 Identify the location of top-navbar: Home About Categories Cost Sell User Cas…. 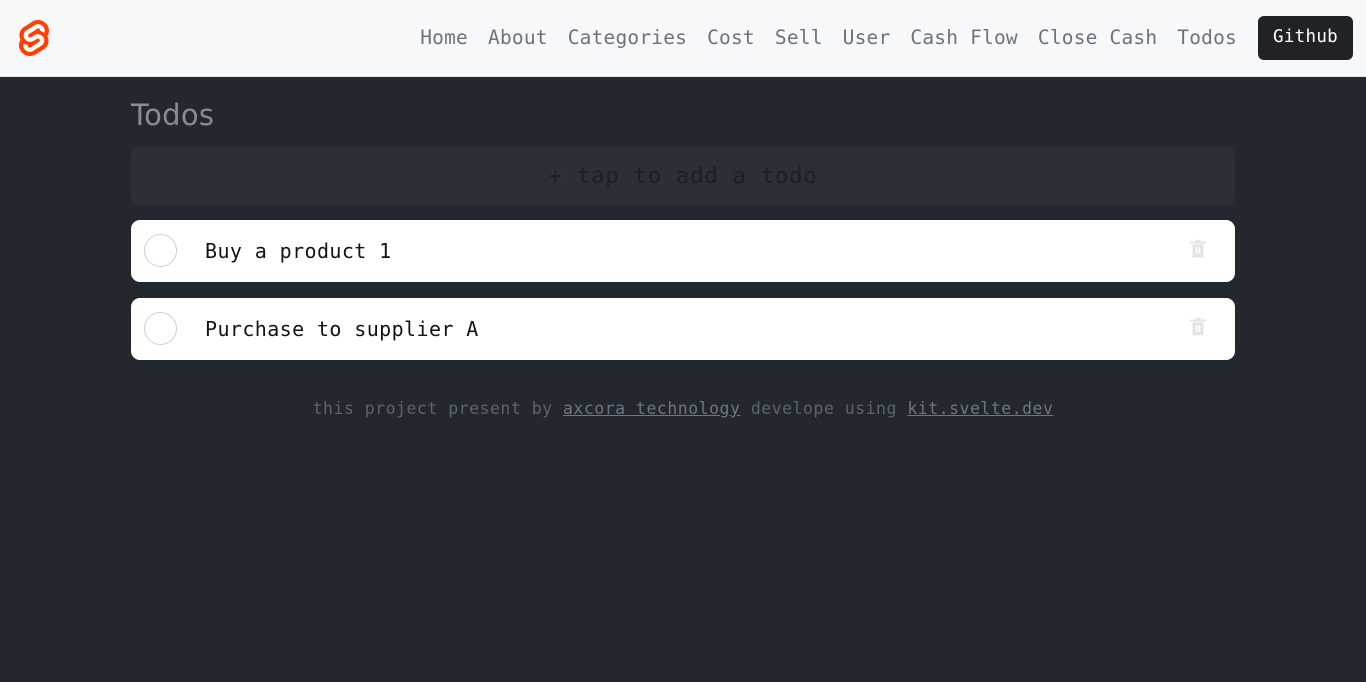
(683, 38).